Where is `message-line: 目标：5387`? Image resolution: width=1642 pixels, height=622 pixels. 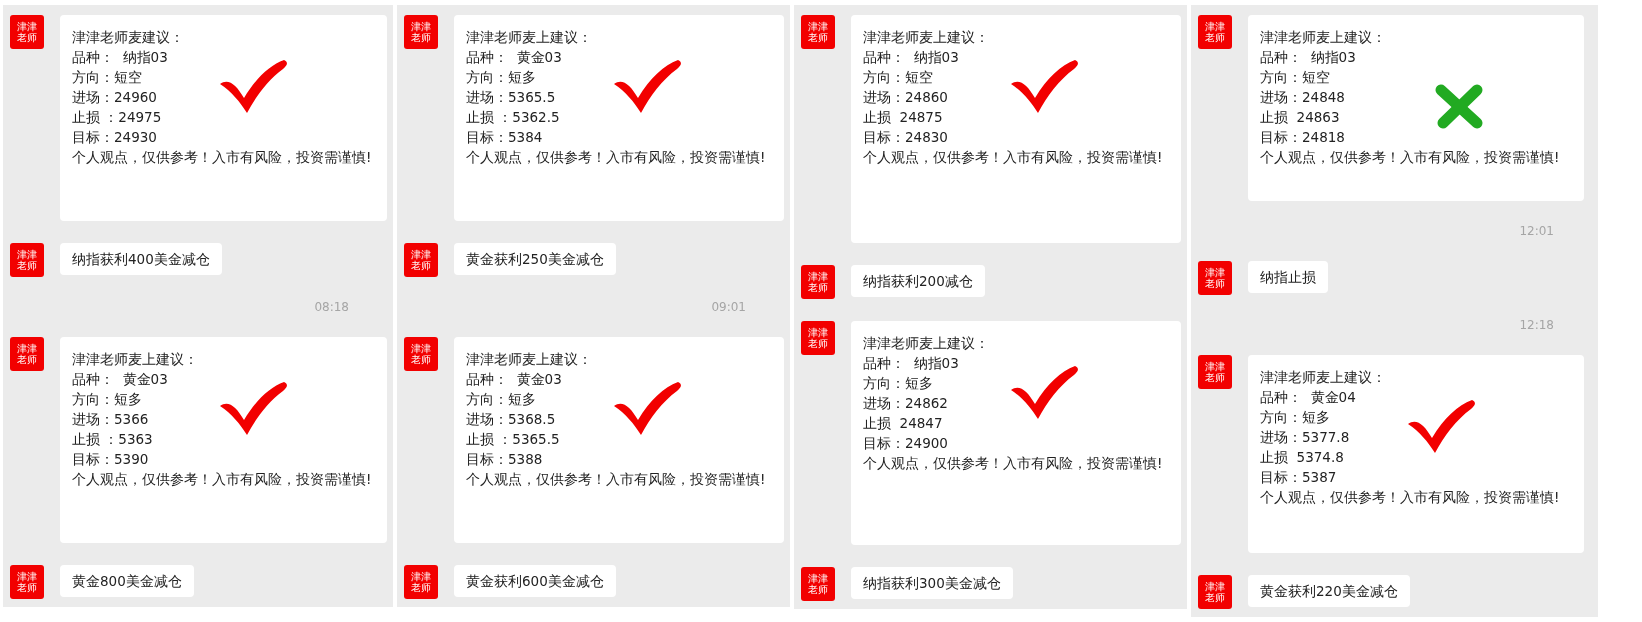 message-line: 目标：5387 is located at coordinates (1298, 477).